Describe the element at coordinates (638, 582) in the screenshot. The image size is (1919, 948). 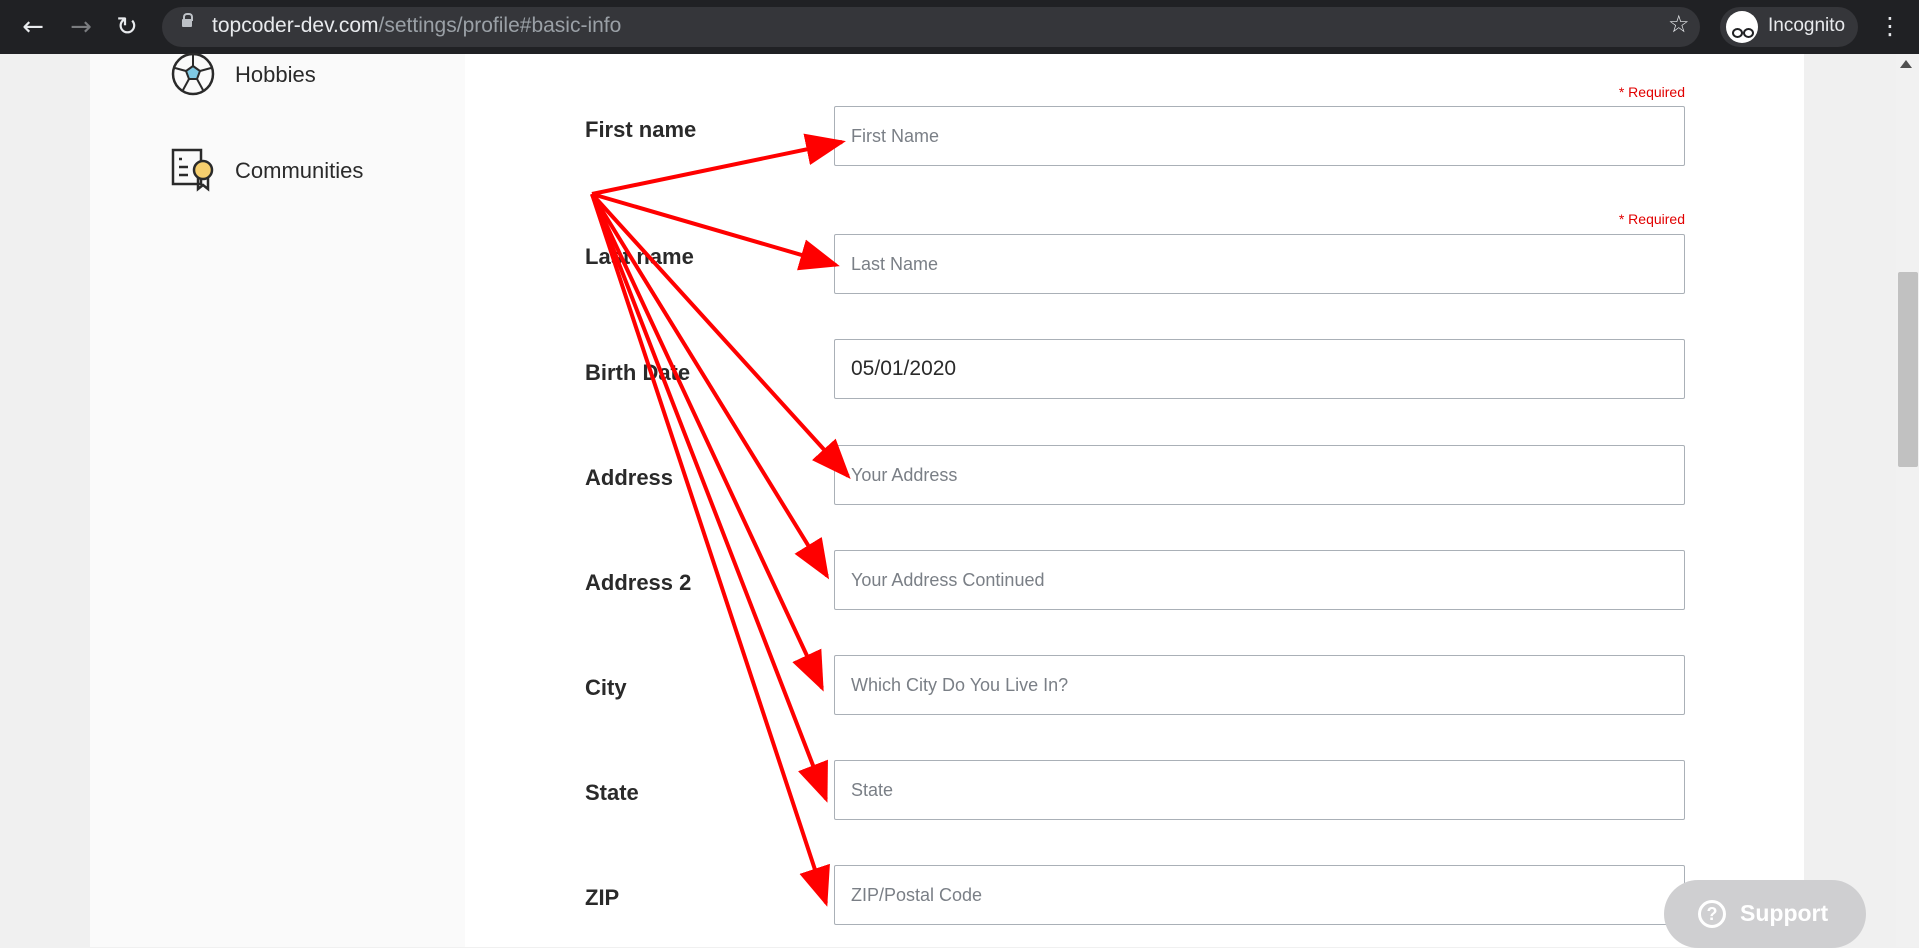
I see `address-2-label: Address 2` at that location.